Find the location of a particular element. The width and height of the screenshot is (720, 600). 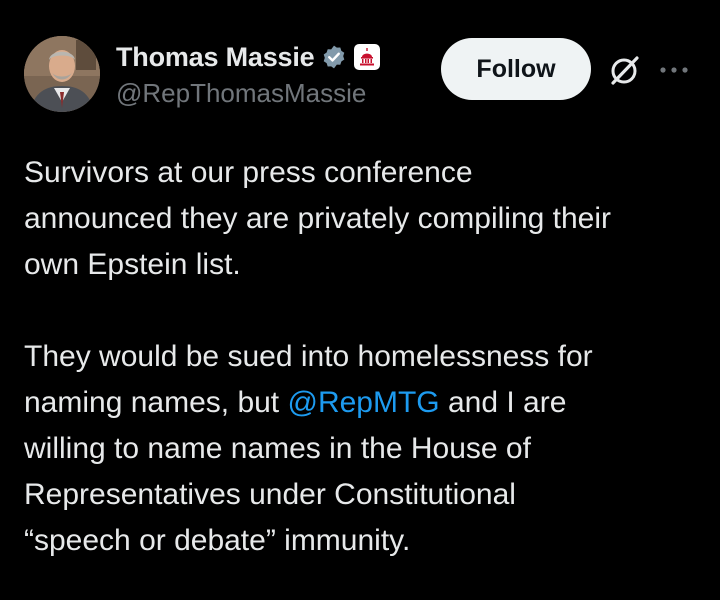

tweet-line: willing to name names in the House of is located at coordinates (277, 448).